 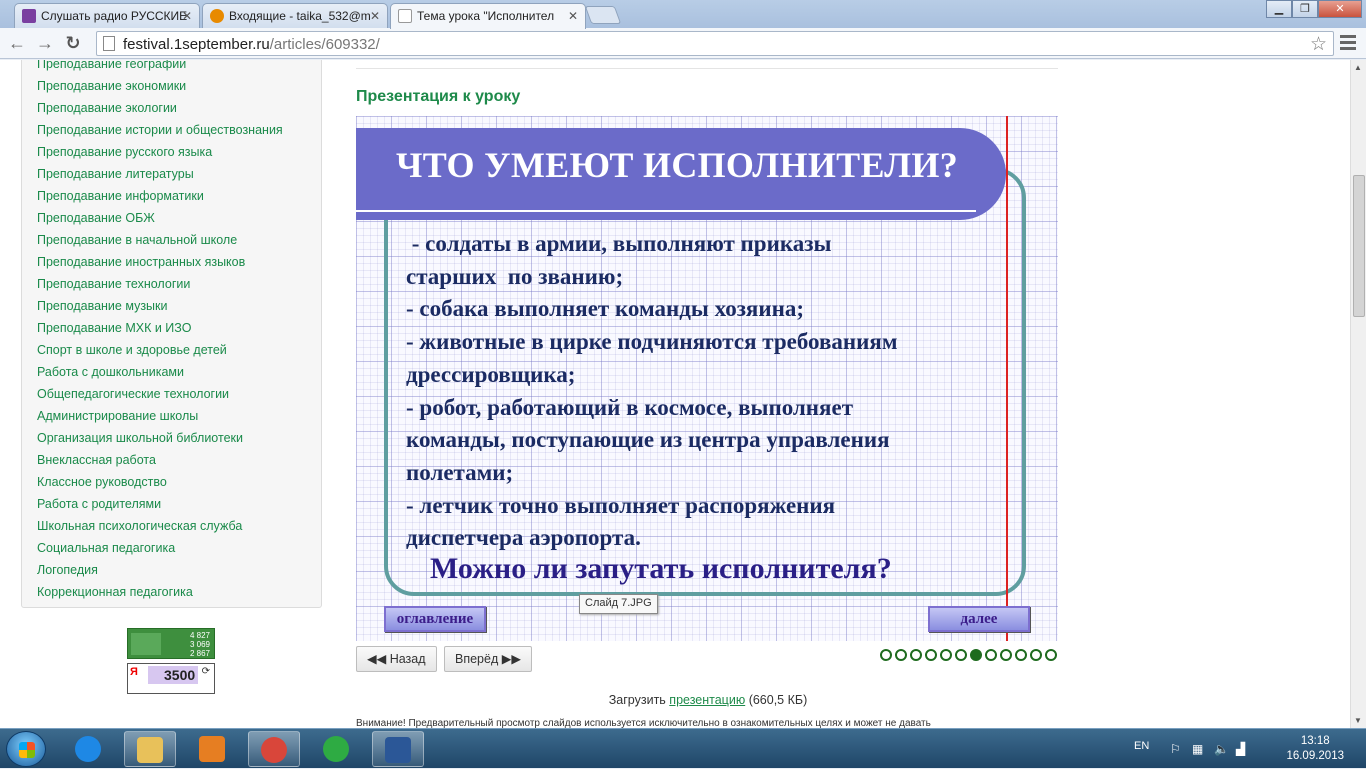 What do you see at coordinates (179, 372) in the screenshot?
I see `sidebar-item: Работа с дошкольниками` at bounding box center [179, 372].